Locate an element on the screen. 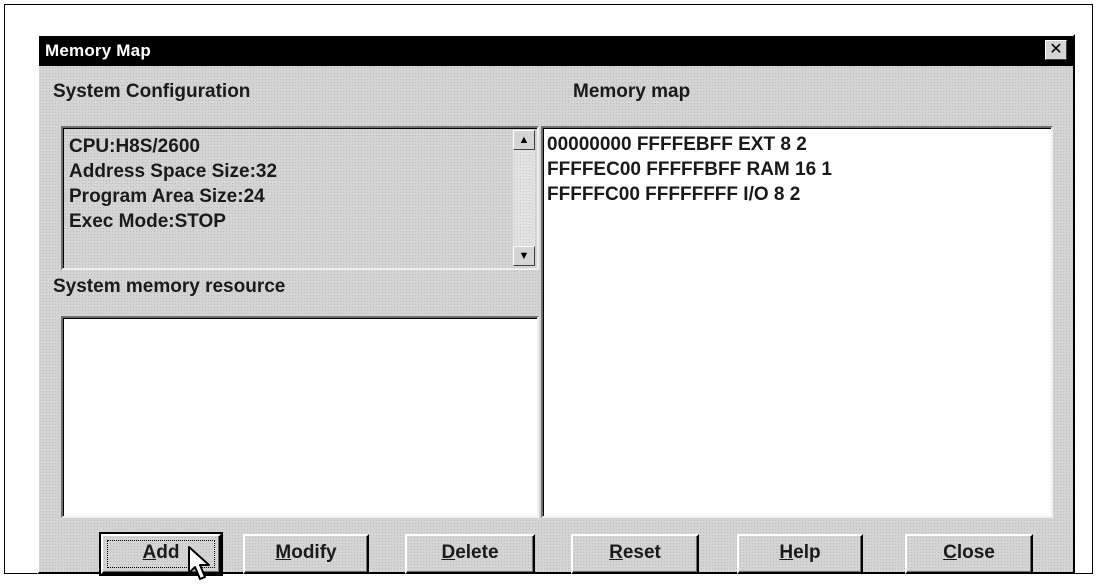 Image resolution: width=1099 pixels, height=585 pixels. memory-map-entry: 00000000 FFFFEBFF EXT 8 2 is located at coordinates (689, 144).